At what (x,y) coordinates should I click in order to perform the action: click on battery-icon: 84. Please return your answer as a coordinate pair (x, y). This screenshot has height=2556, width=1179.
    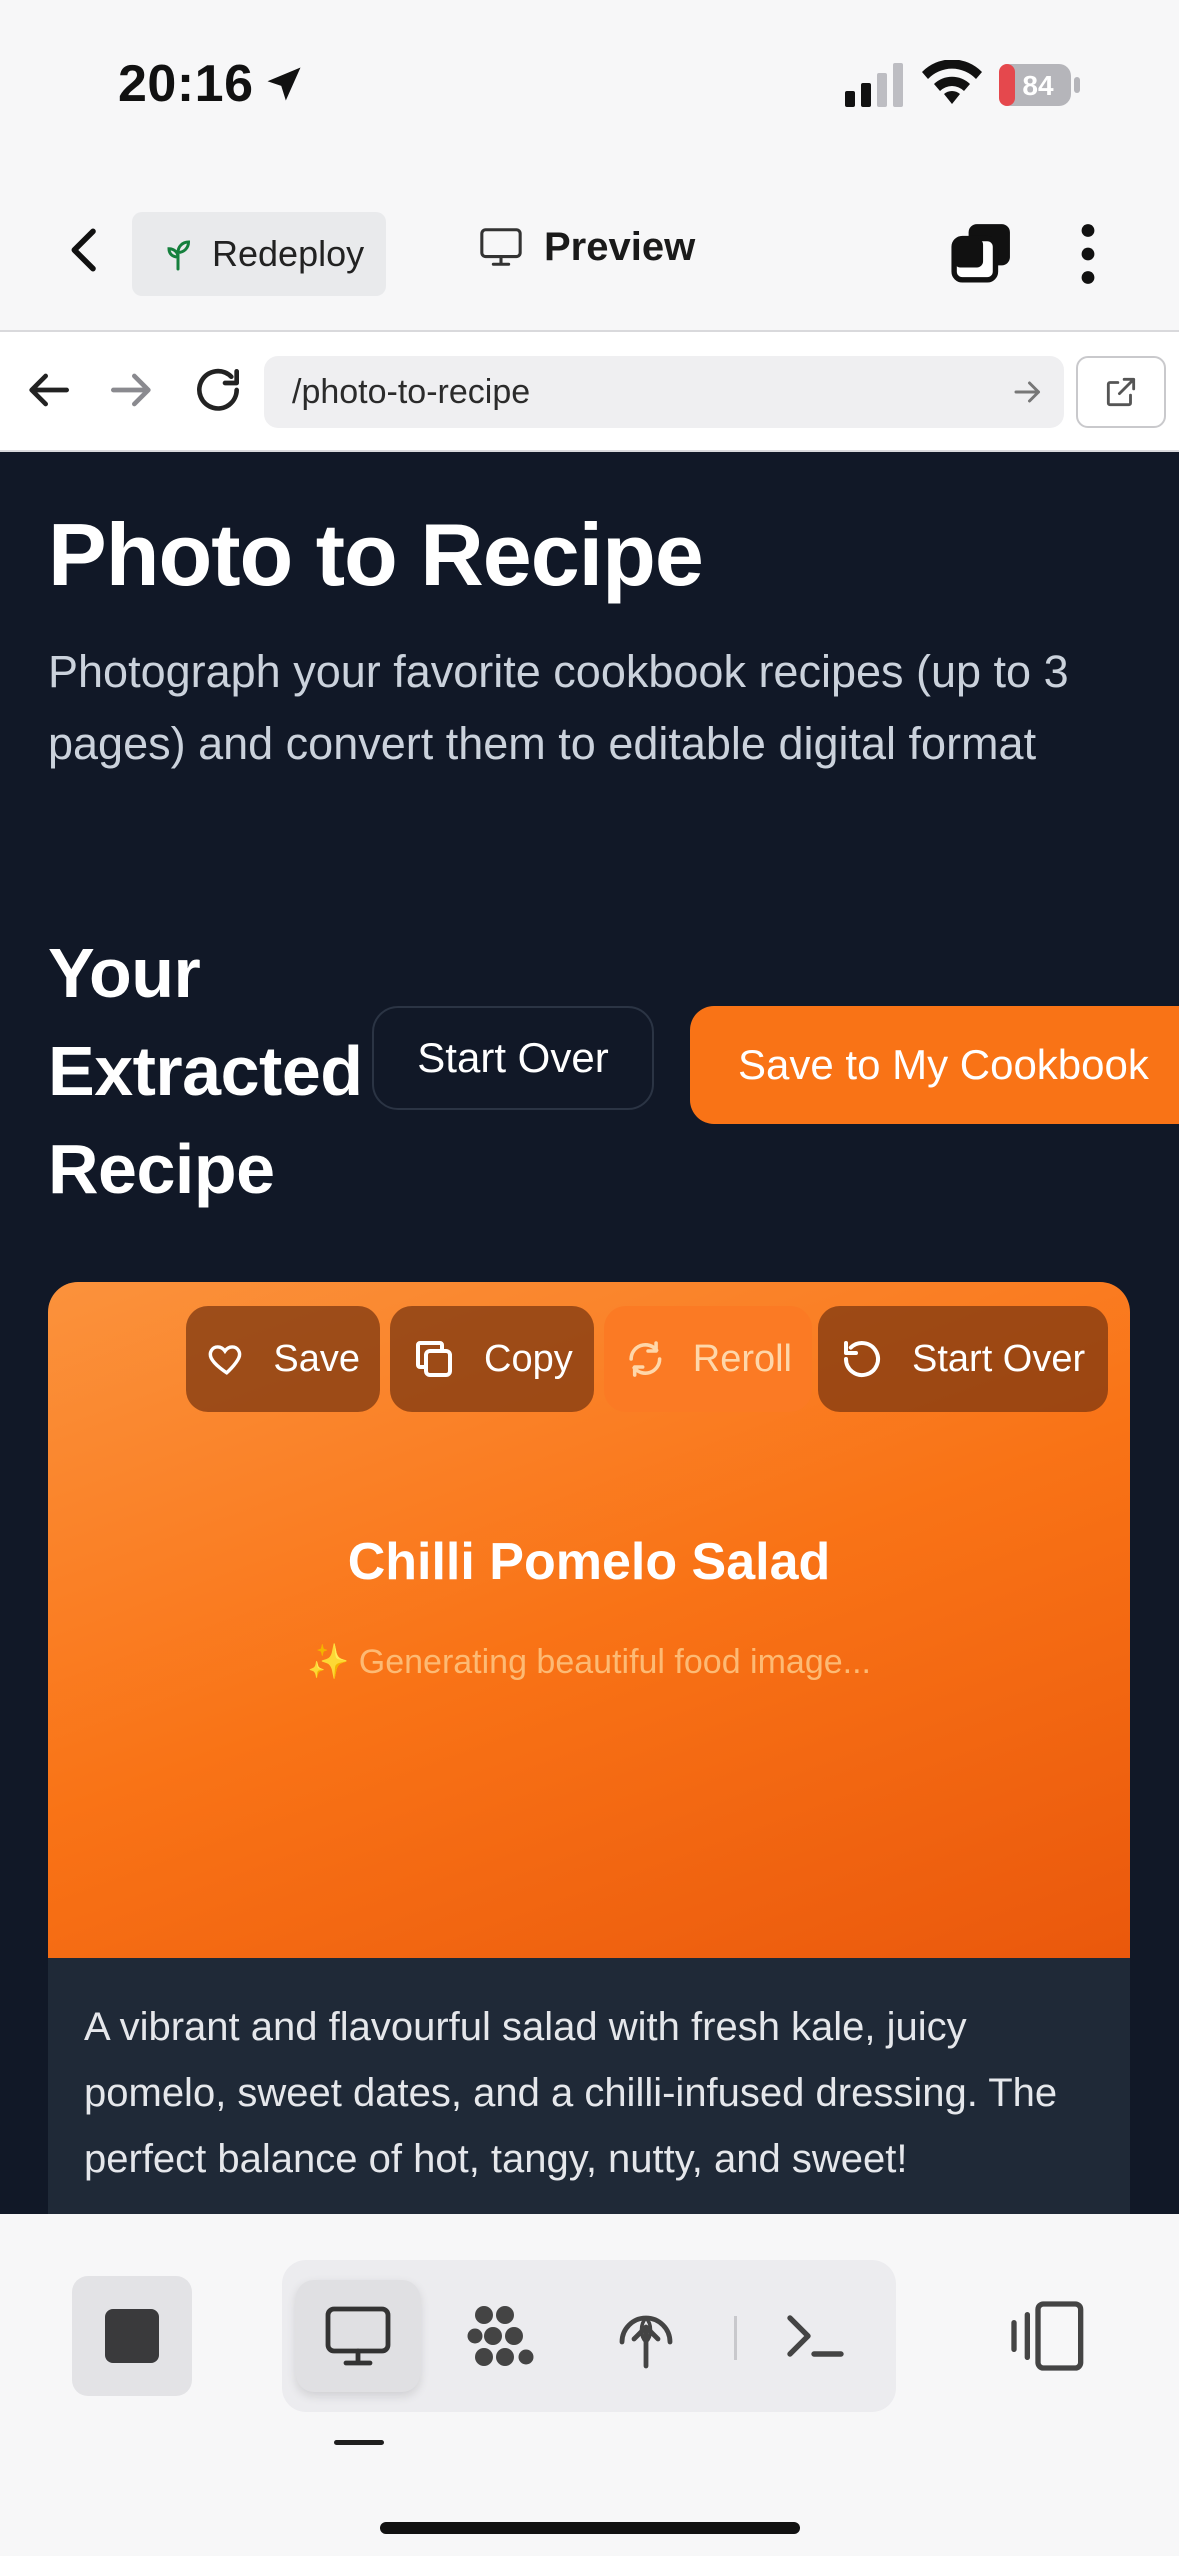
    Looking at the image, I should click on (1039, 85).